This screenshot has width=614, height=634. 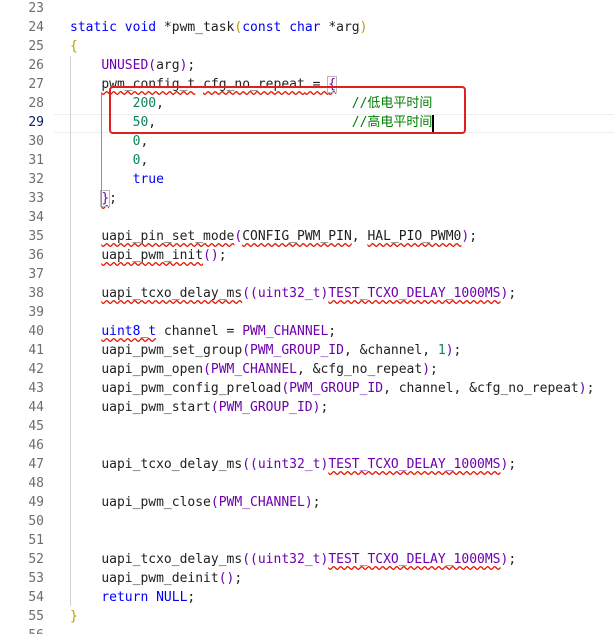 What do you see at coordinates (22, 630) in the screenshot?
I see `line-number: 56` at bounding box center [22, 630].